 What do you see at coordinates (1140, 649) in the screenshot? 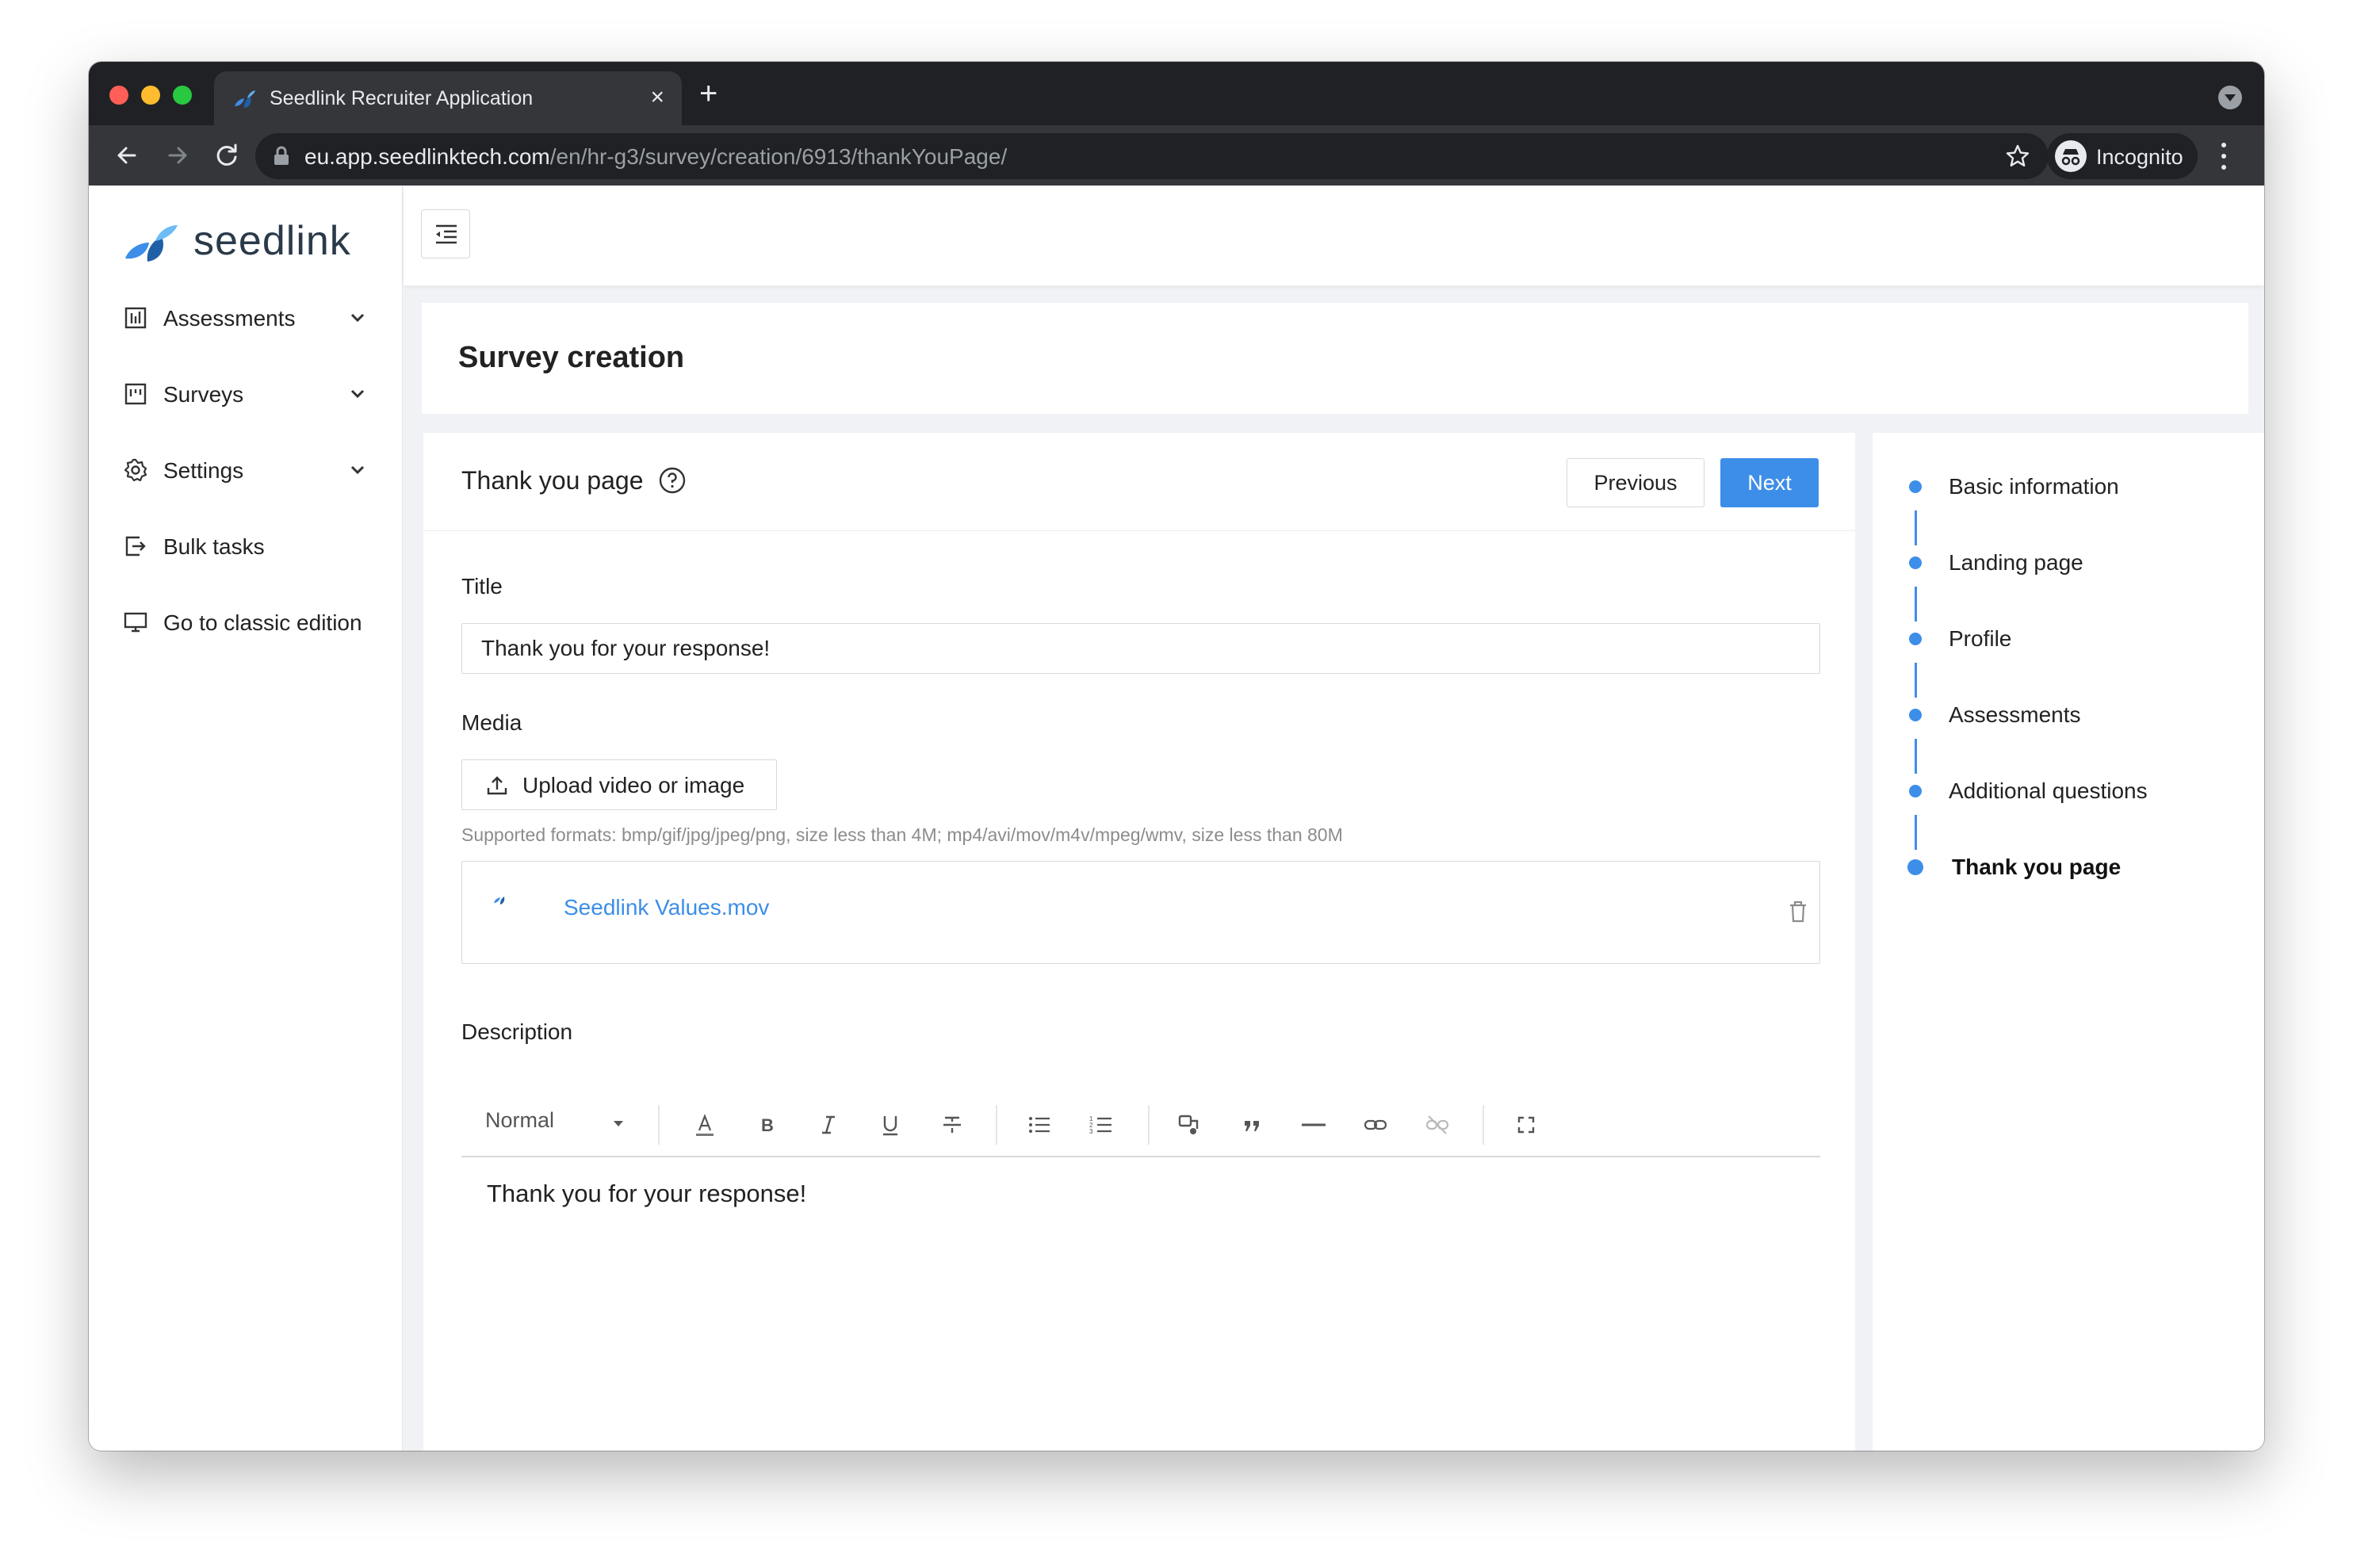
I see `title-input` at bounding box center [1140, 649].